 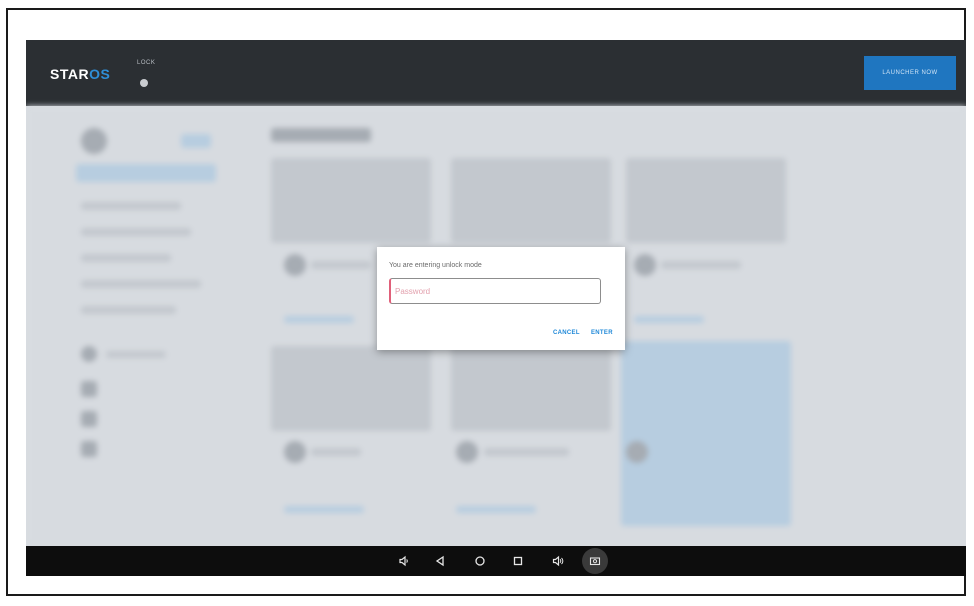 I want to click on screenshot-icon, so click(x=595, y=561).